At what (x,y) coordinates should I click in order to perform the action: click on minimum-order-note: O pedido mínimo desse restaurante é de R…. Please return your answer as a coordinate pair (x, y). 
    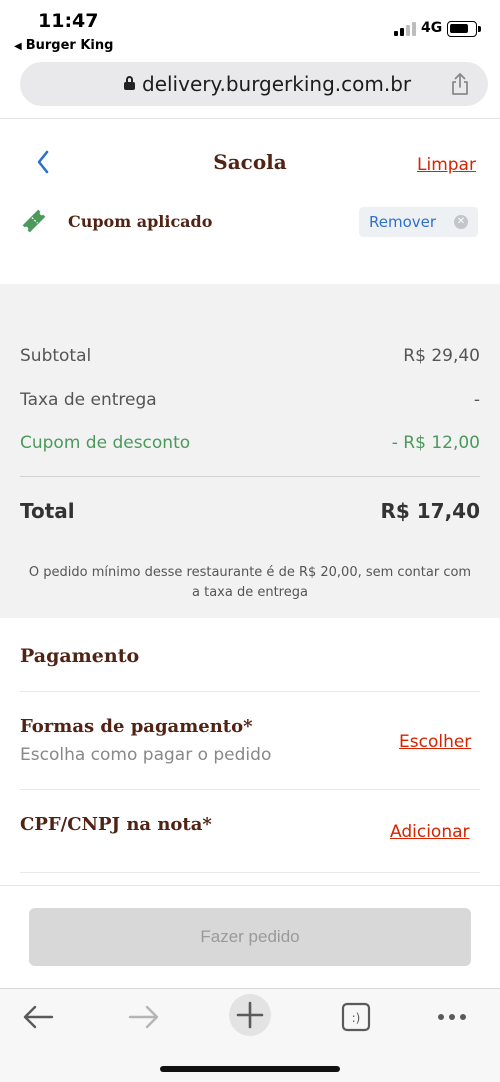
    Looking at the image, I should click on (250, 582).